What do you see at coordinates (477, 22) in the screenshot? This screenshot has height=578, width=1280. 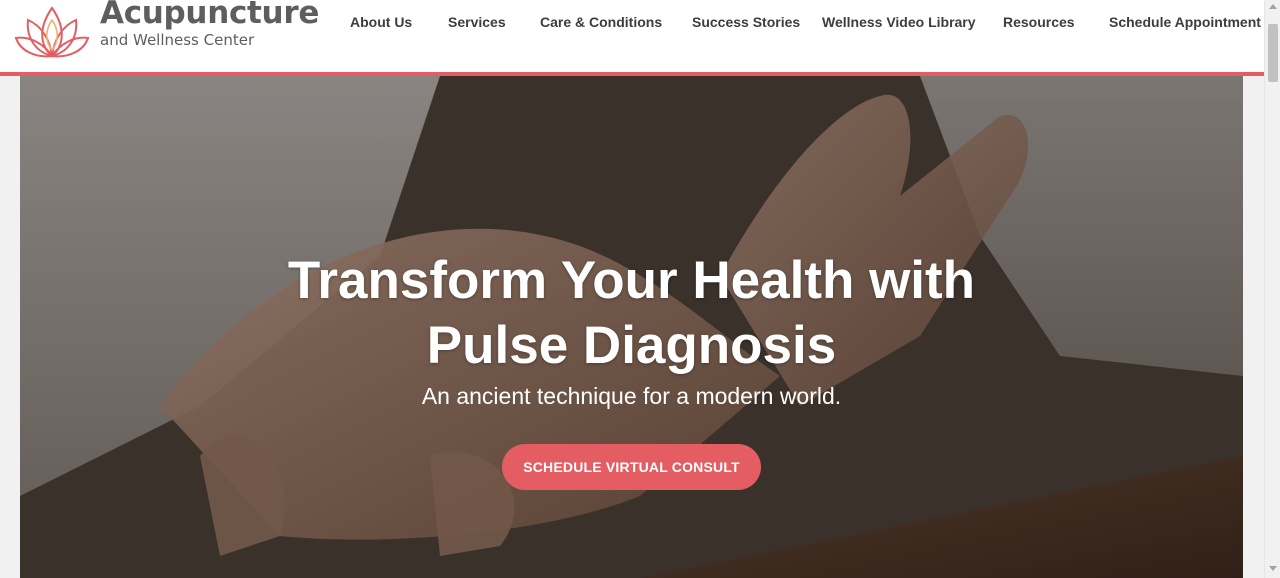 I see `nav-services: Services` at bounding box center [477, 22].